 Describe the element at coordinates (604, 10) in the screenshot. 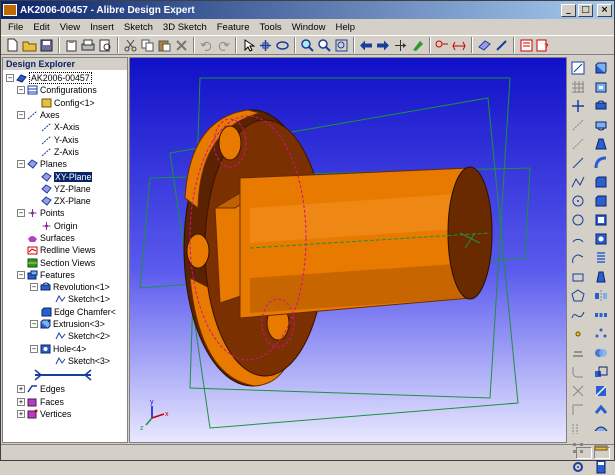

I see `close-button: ×` at that location.